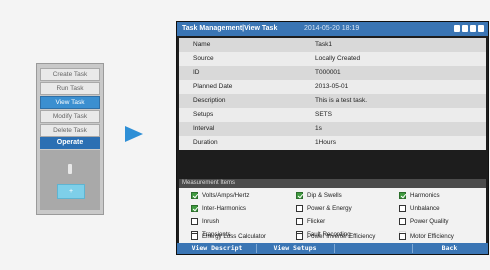 This screenshot has width=490, height=270. I want to click on arrow-right-icon, so click(134, 134).